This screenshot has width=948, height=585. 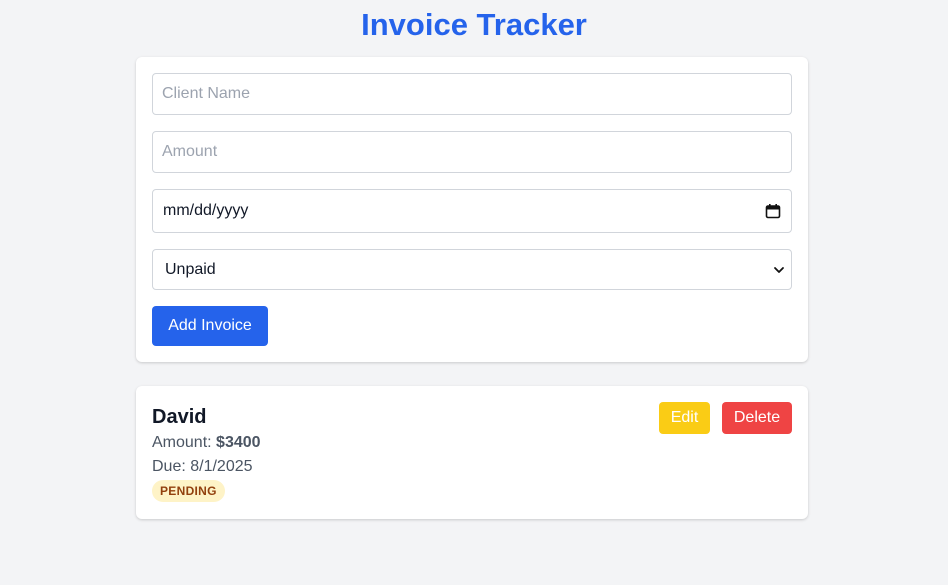 I want to click on due-date-input: mm/dd/yyyy, so click(x=472, y=211).